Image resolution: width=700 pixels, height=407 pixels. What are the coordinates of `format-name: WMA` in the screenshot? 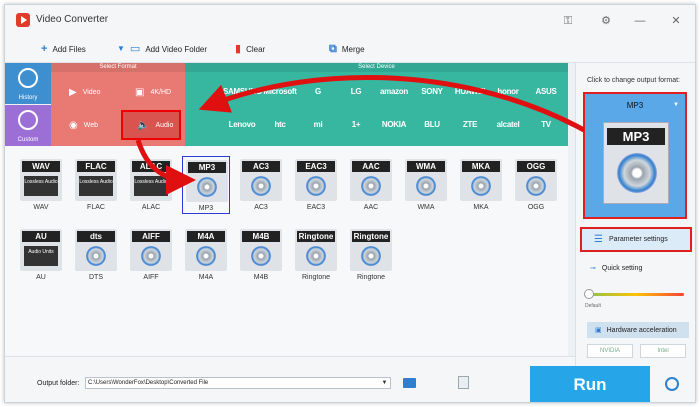 It's located at (426, 207).